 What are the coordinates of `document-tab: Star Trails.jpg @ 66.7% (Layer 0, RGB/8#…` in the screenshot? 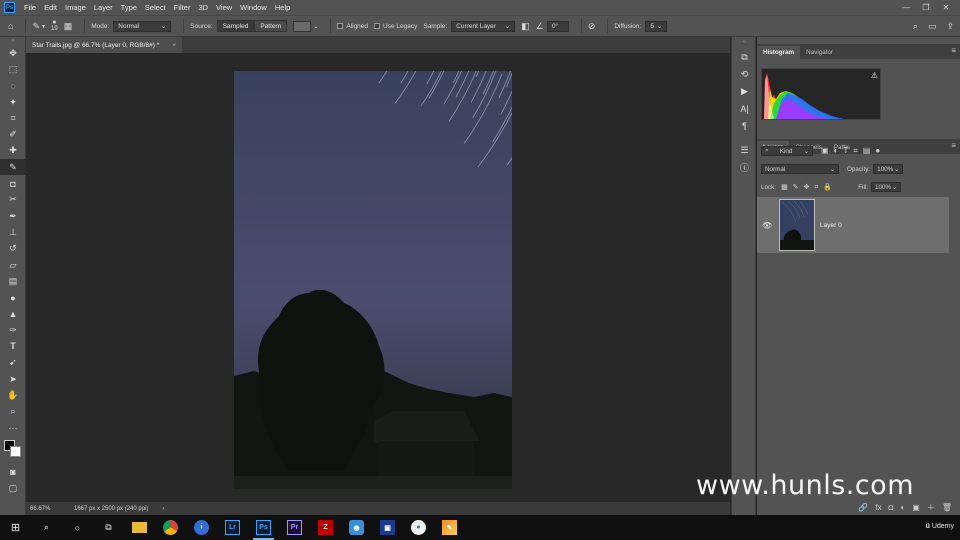 It's located at (104, 45).